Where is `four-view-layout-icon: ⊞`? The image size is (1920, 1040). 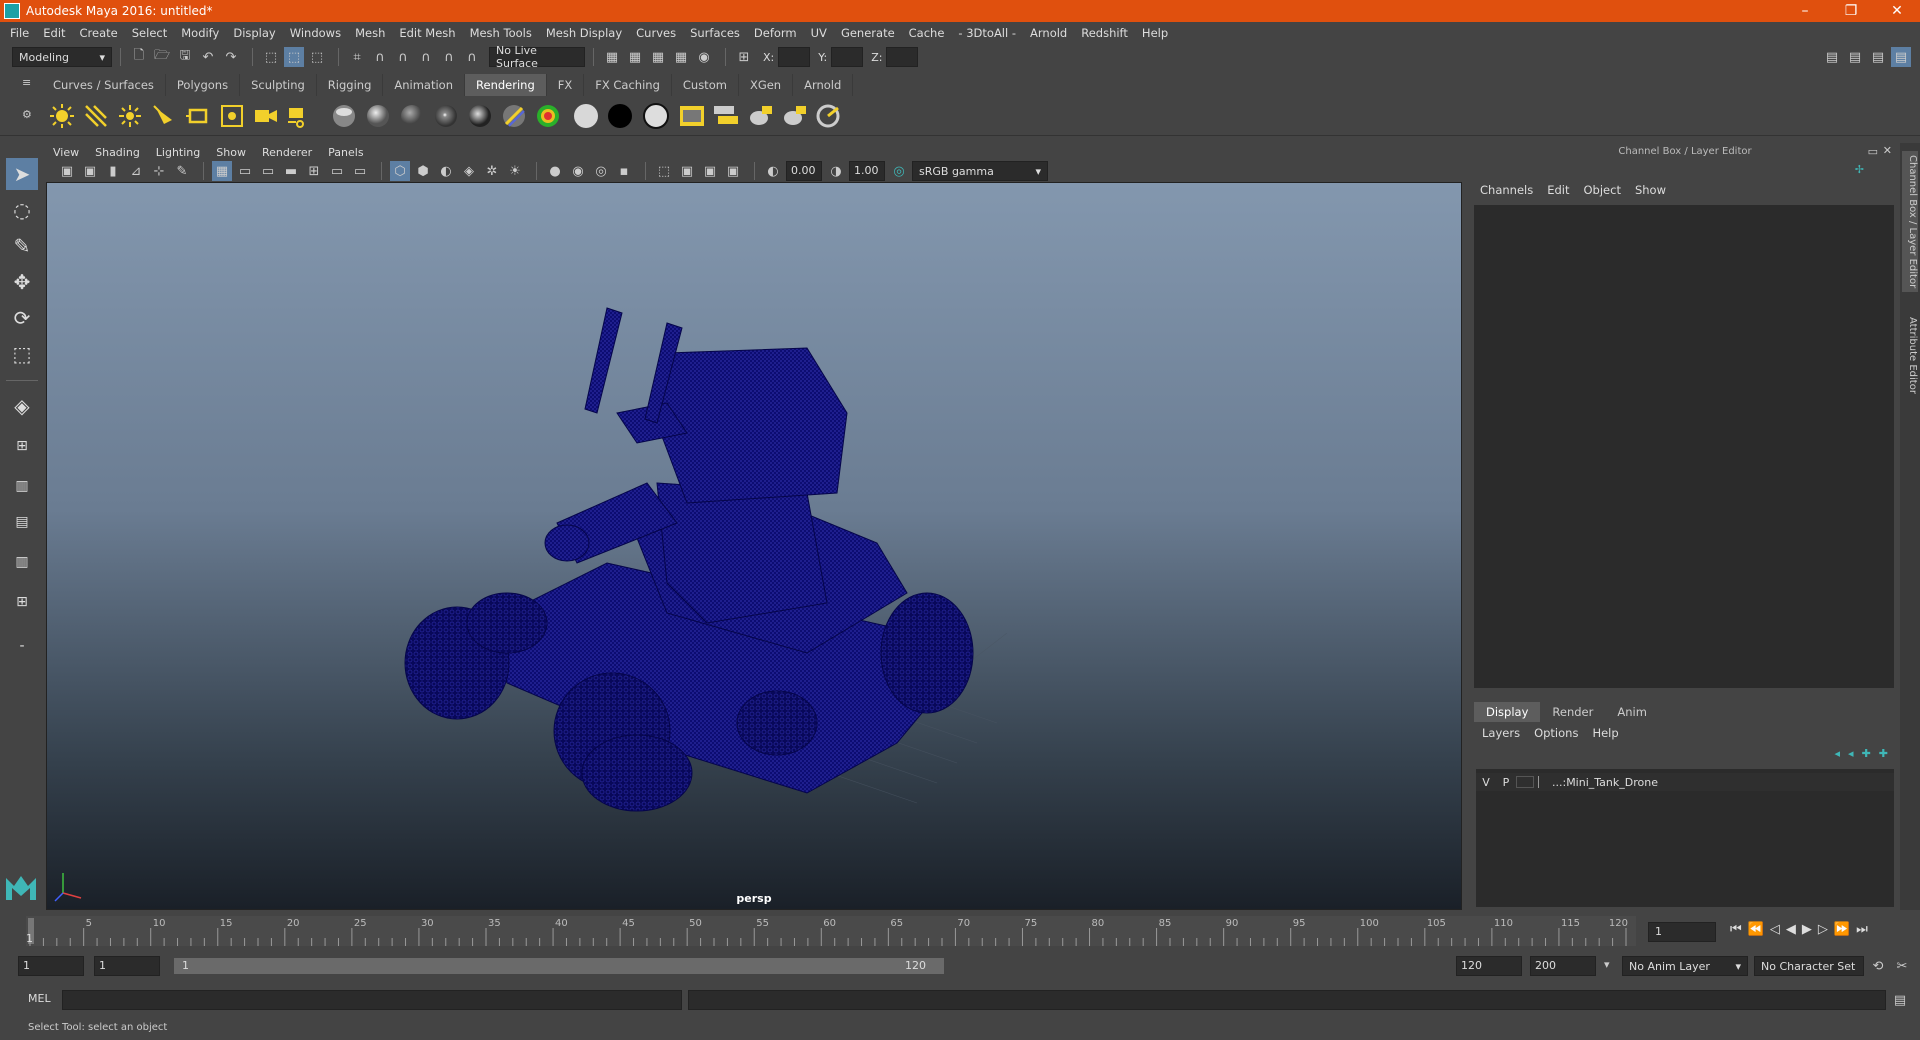
four-view-layout-icon: ⊞ is located at coordinates (22, 446).